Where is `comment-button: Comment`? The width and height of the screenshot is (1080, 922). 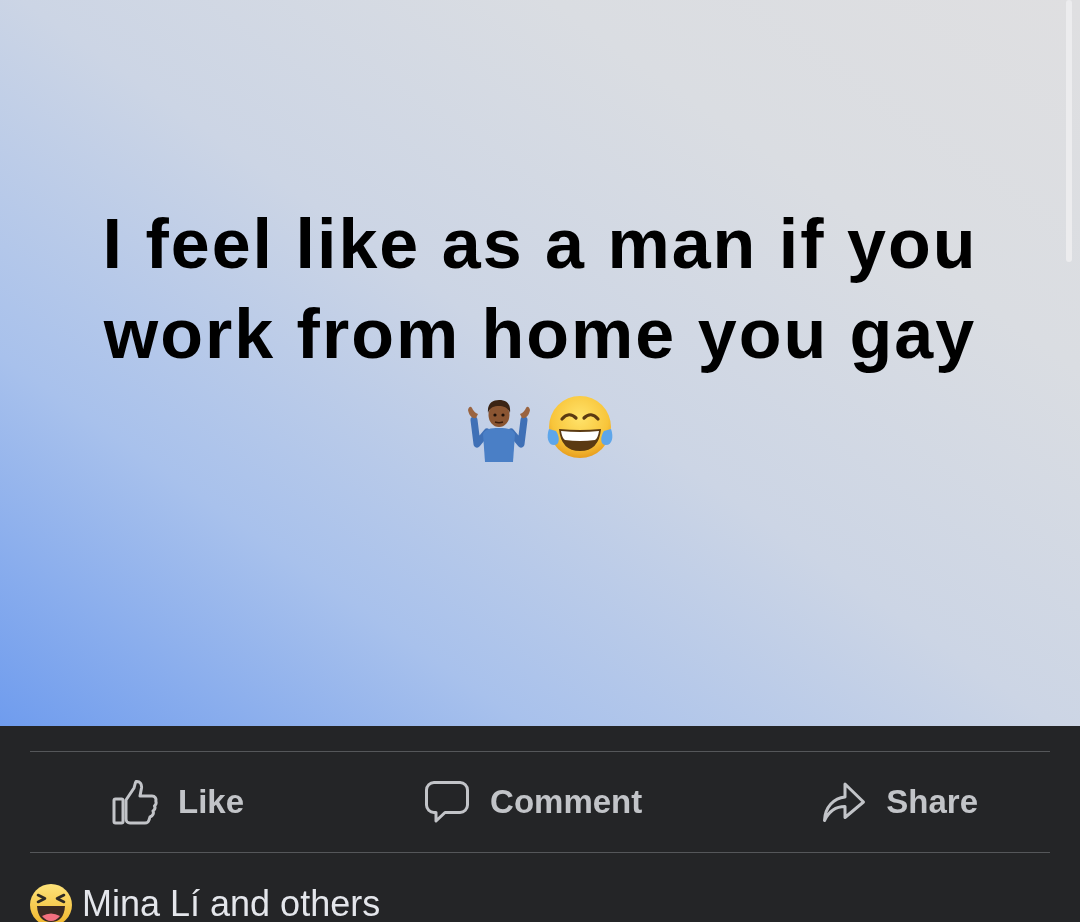 comment-button: Comment is located at coordinates (533, 802).